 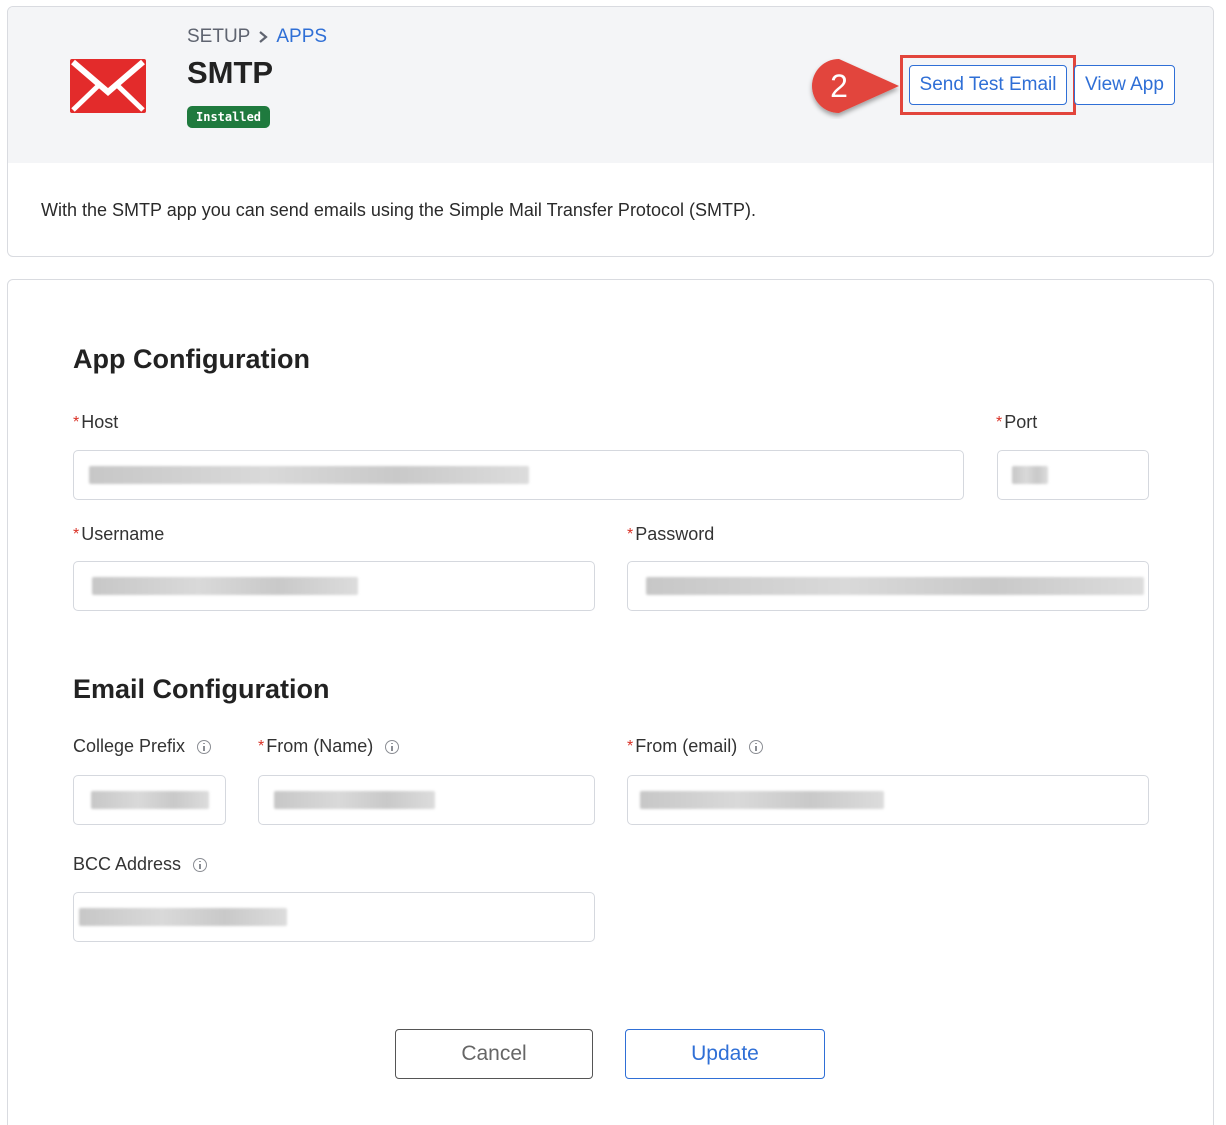 What do you see at coordinates (301, 37) in the screenshot?
I see `breadcrumb-apps-link: APPS` at bounding box center [301, 37].